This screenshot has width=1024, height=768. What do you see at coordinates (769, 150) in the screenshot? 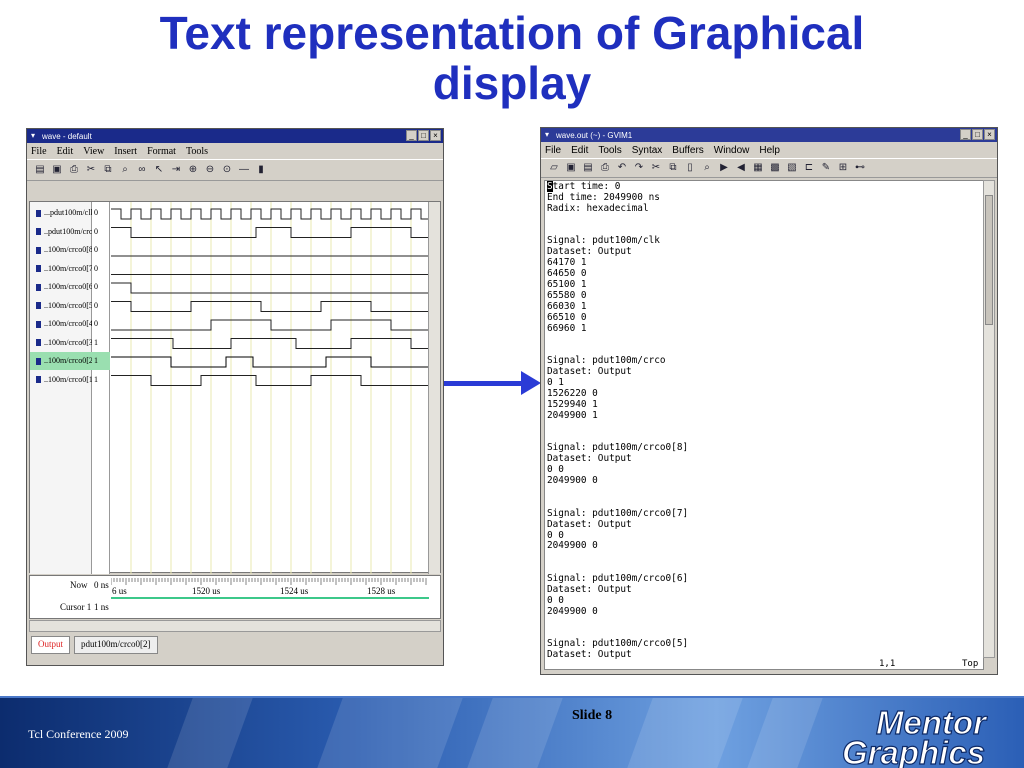
I see `menu-help: Help` at bounding box center [769, 150].